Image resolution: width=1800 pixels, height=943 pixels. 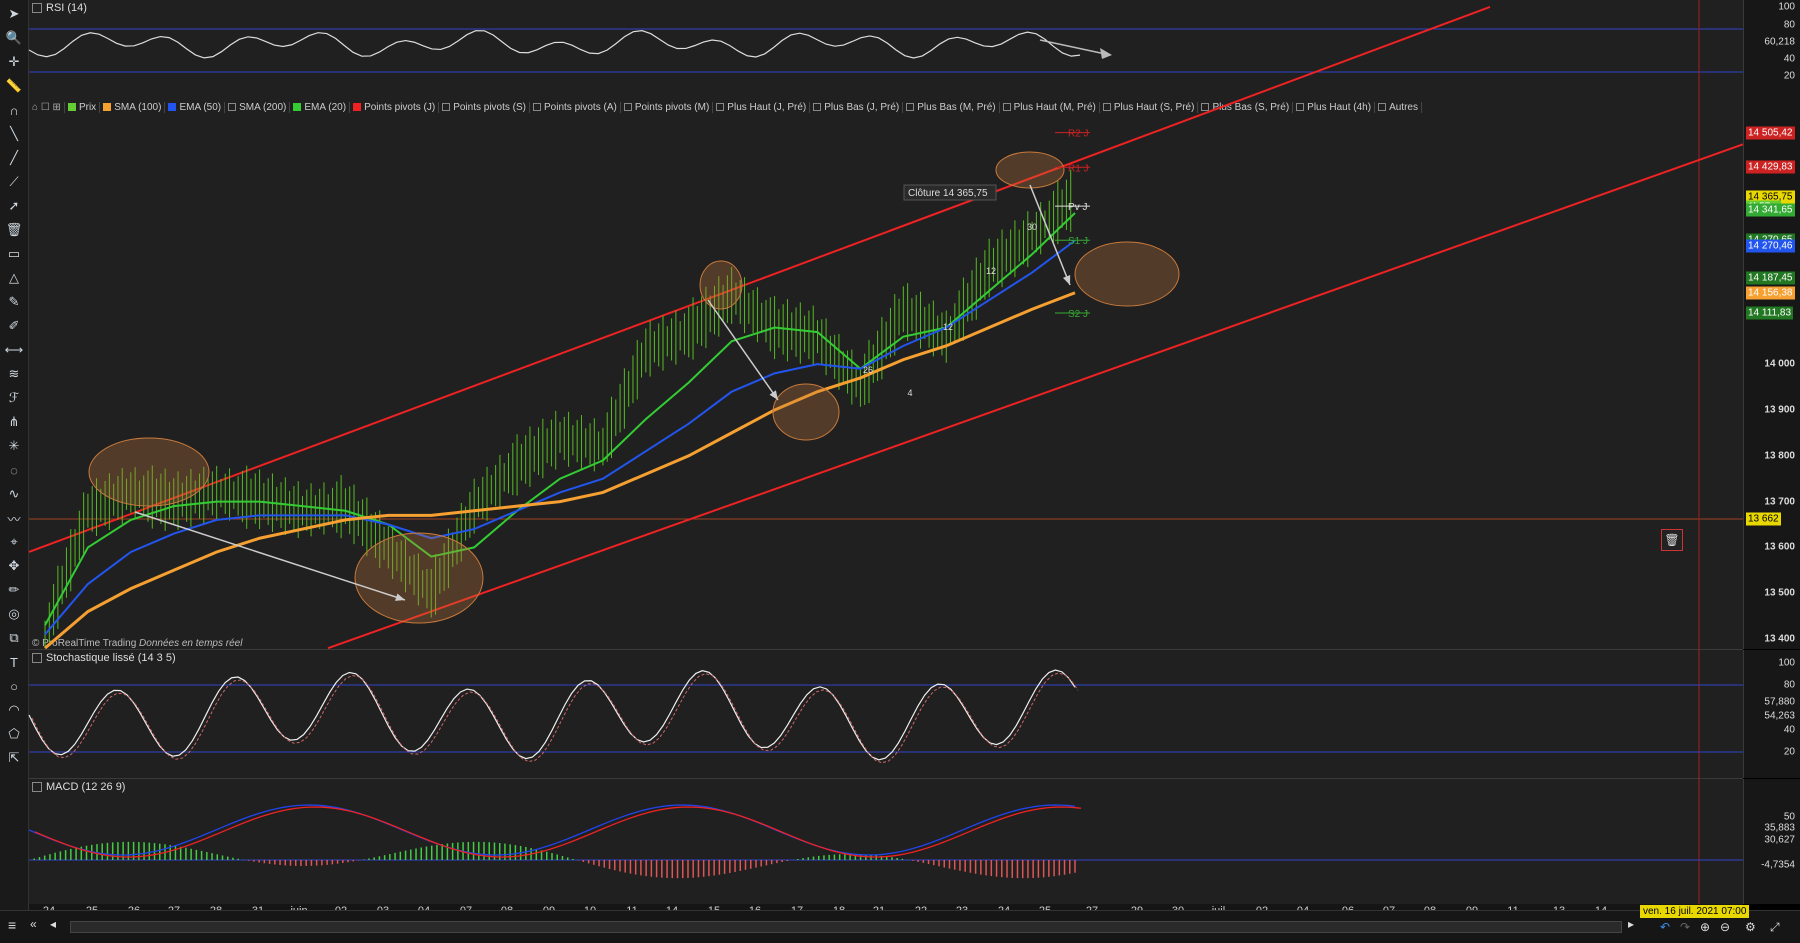 What do you see at coordinates (1685, 927) in the screenshot?
I see `redo-icon: ↷` at bounding box center [1685, 927].